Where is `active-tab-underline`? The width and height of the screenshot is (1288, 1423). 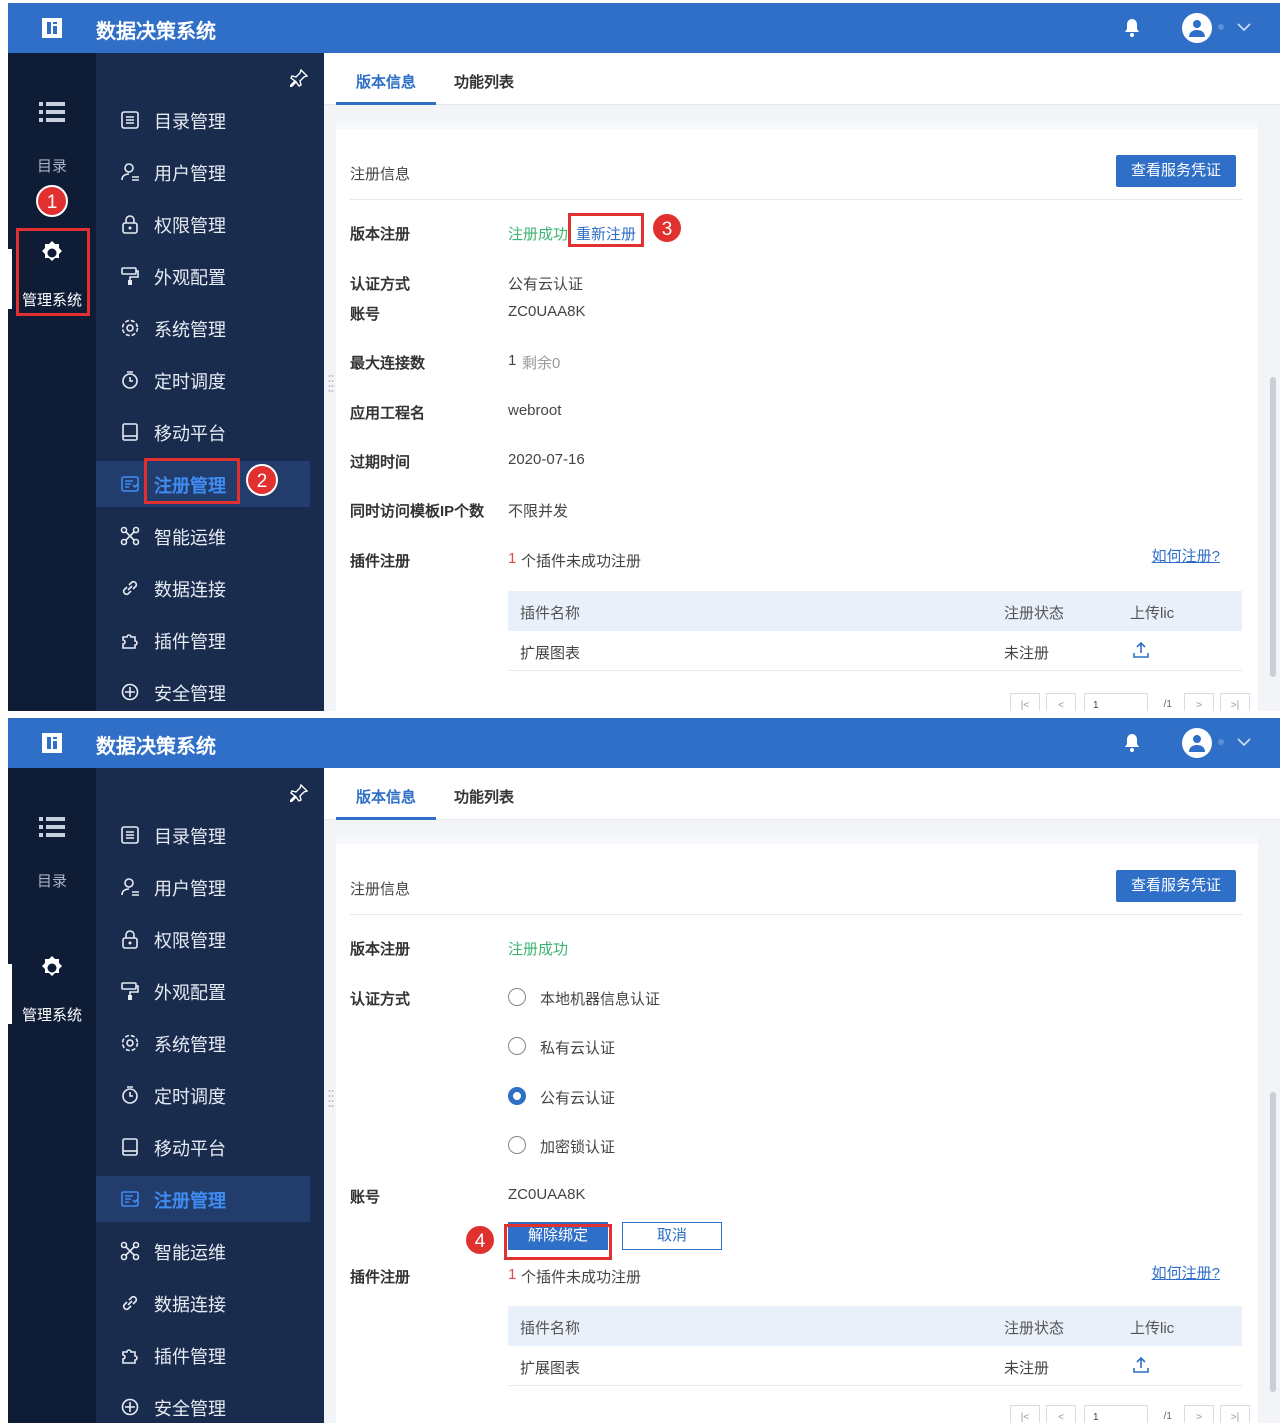 active-tab-underline is located at coordinates (386, 818).